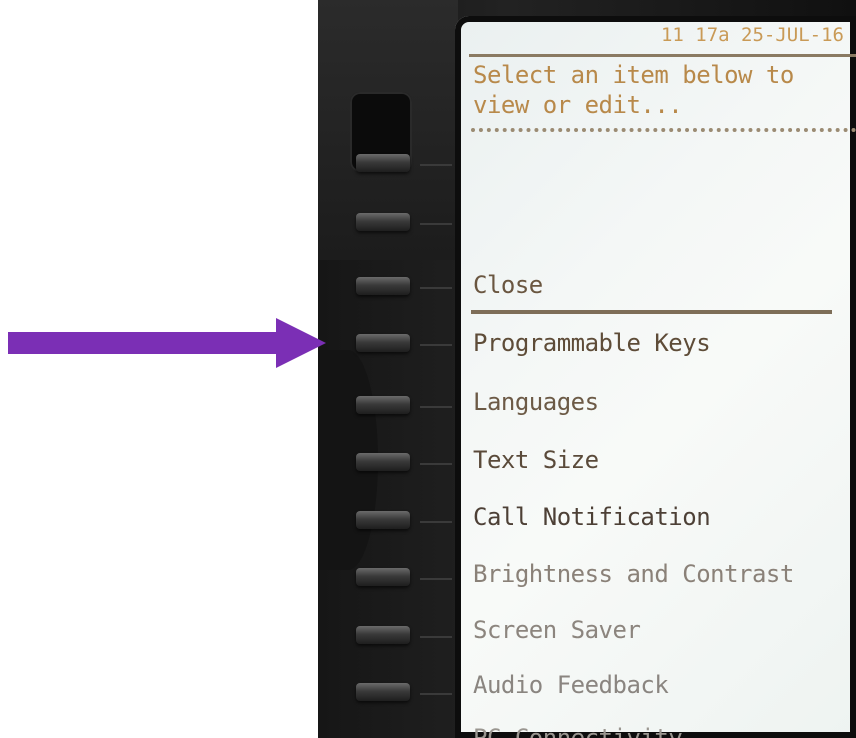  Describe the element at coordinates (663, 130) in the screenshot. I see `prompt-dotted-divider` at that location.